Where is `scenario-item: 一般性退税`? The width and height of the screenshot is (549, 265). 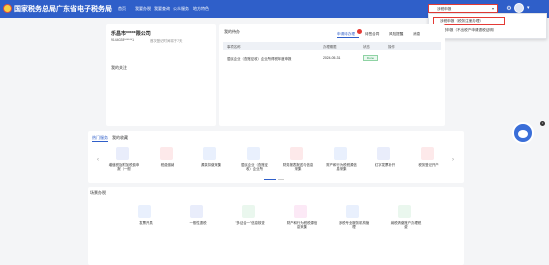
scenario-item: 一般性退税 is located at coordinates (198, 220).